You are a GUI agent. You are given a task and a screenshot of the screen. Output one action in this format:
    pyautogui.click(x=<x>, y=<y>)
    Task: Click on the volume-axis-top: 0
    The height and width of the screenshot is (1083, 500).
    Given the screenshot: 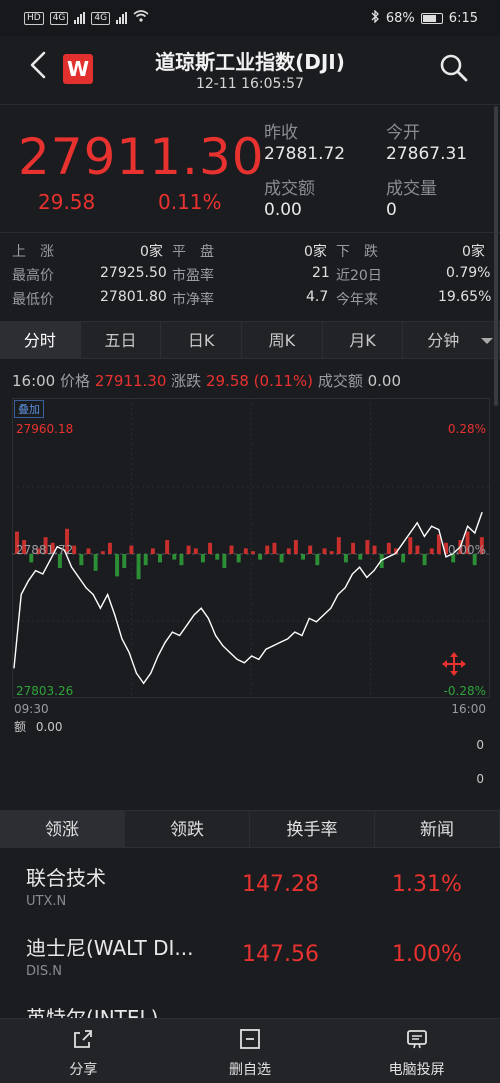 What is the action you would take?
    pyautogui.click(x=480, y=745)
    